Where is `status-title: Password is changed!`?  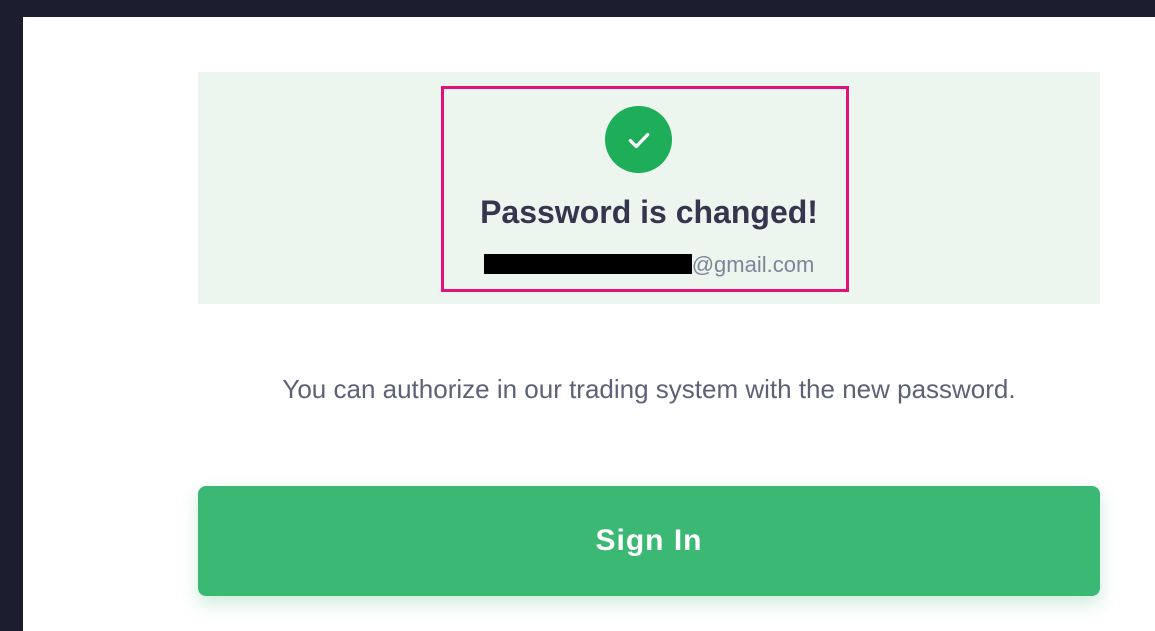
status-title: Password is changed! is located at coordinates (649, 212).